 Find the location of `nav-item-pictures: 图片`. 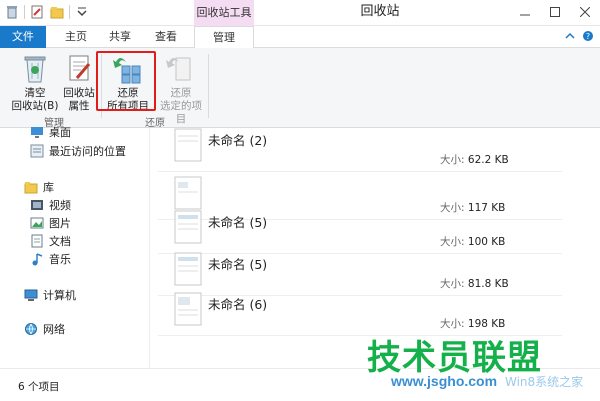

nav-item-pictures: 图片 is located at coordinates (50, 223).